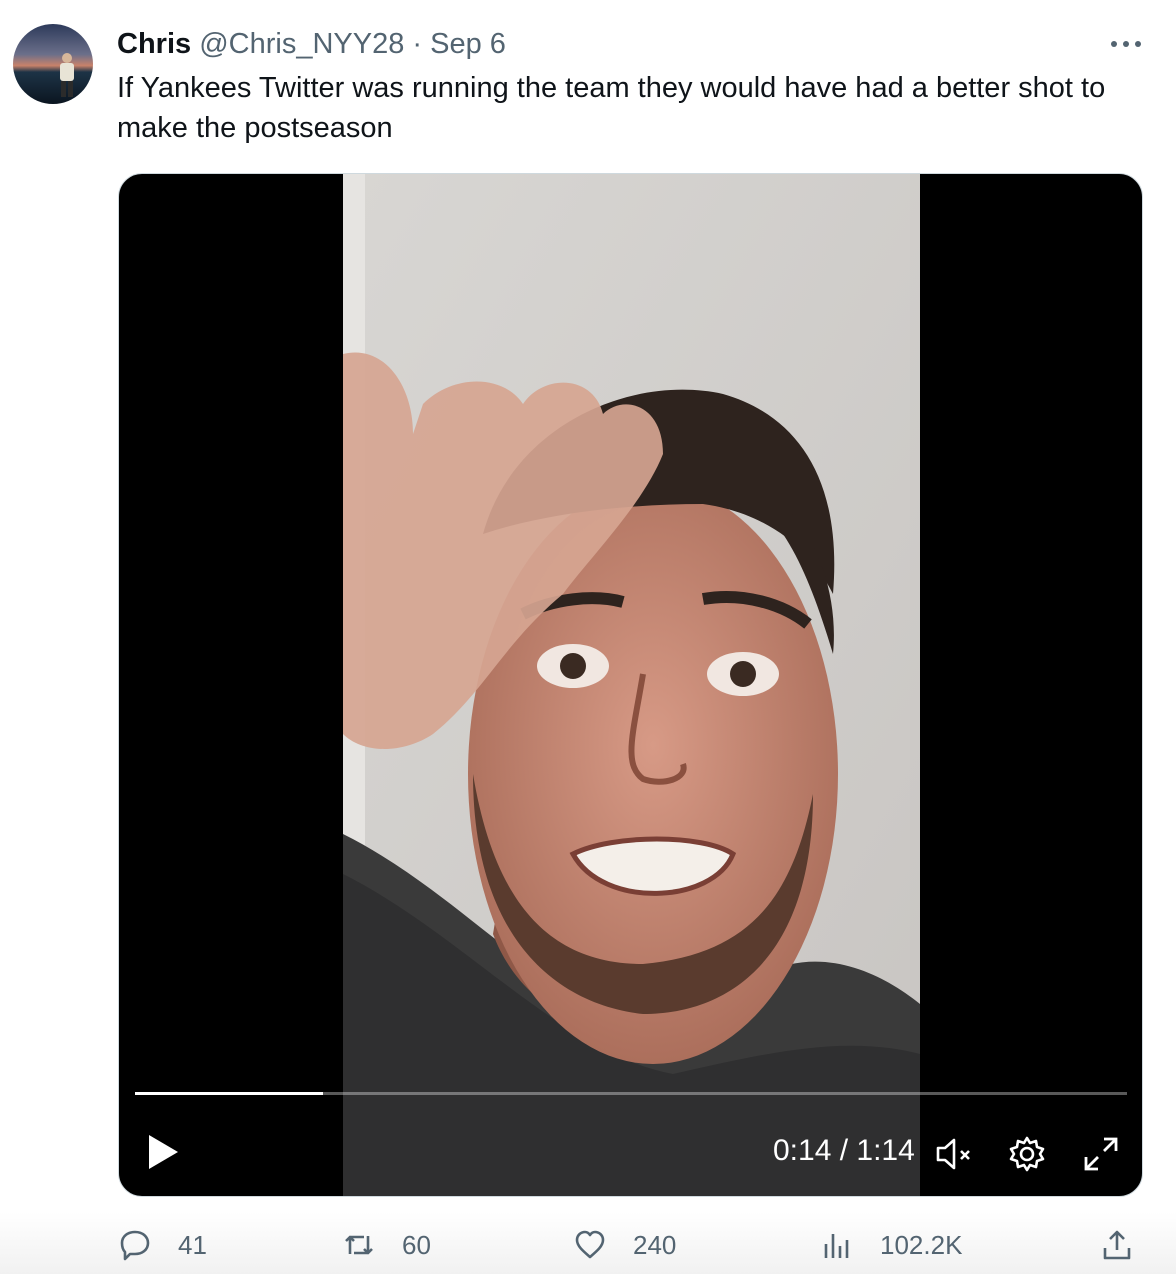 Image resolution: width=1176 pixels, height=1274 pixels. What do you see at coordinates (359, 1245) in the screenshot?
I see `repost-icon` at bounding box center [359, 1245].